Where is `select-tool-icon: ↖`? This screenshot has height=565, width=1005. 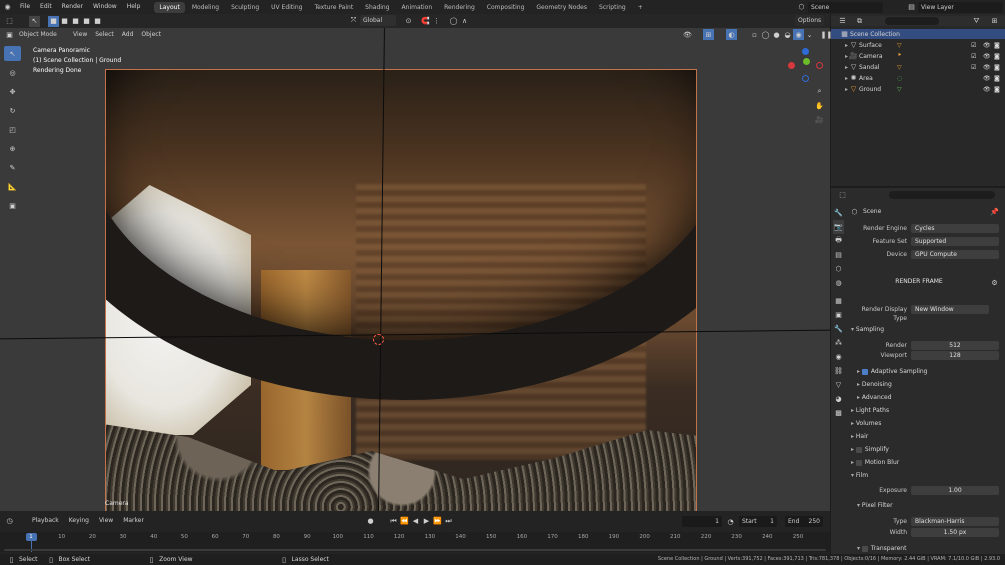
select-tool-icon: ↖ is located at coordinates (12, 53).